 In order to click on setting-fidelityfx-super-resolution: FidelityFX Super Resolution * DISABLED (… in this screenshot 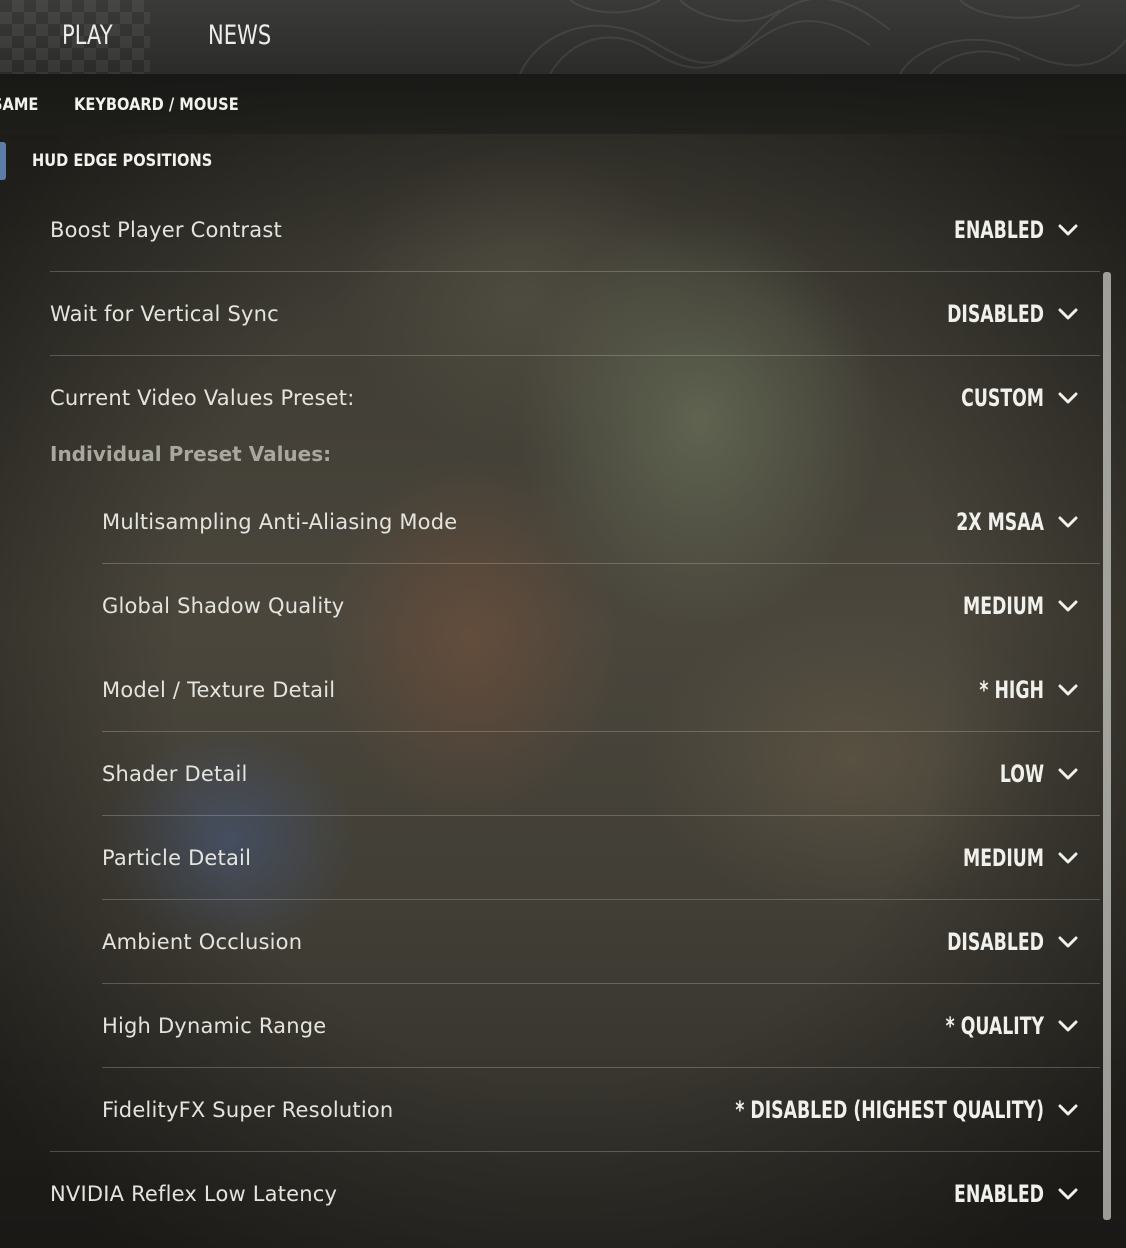, I will do `click(601, 1110)`.